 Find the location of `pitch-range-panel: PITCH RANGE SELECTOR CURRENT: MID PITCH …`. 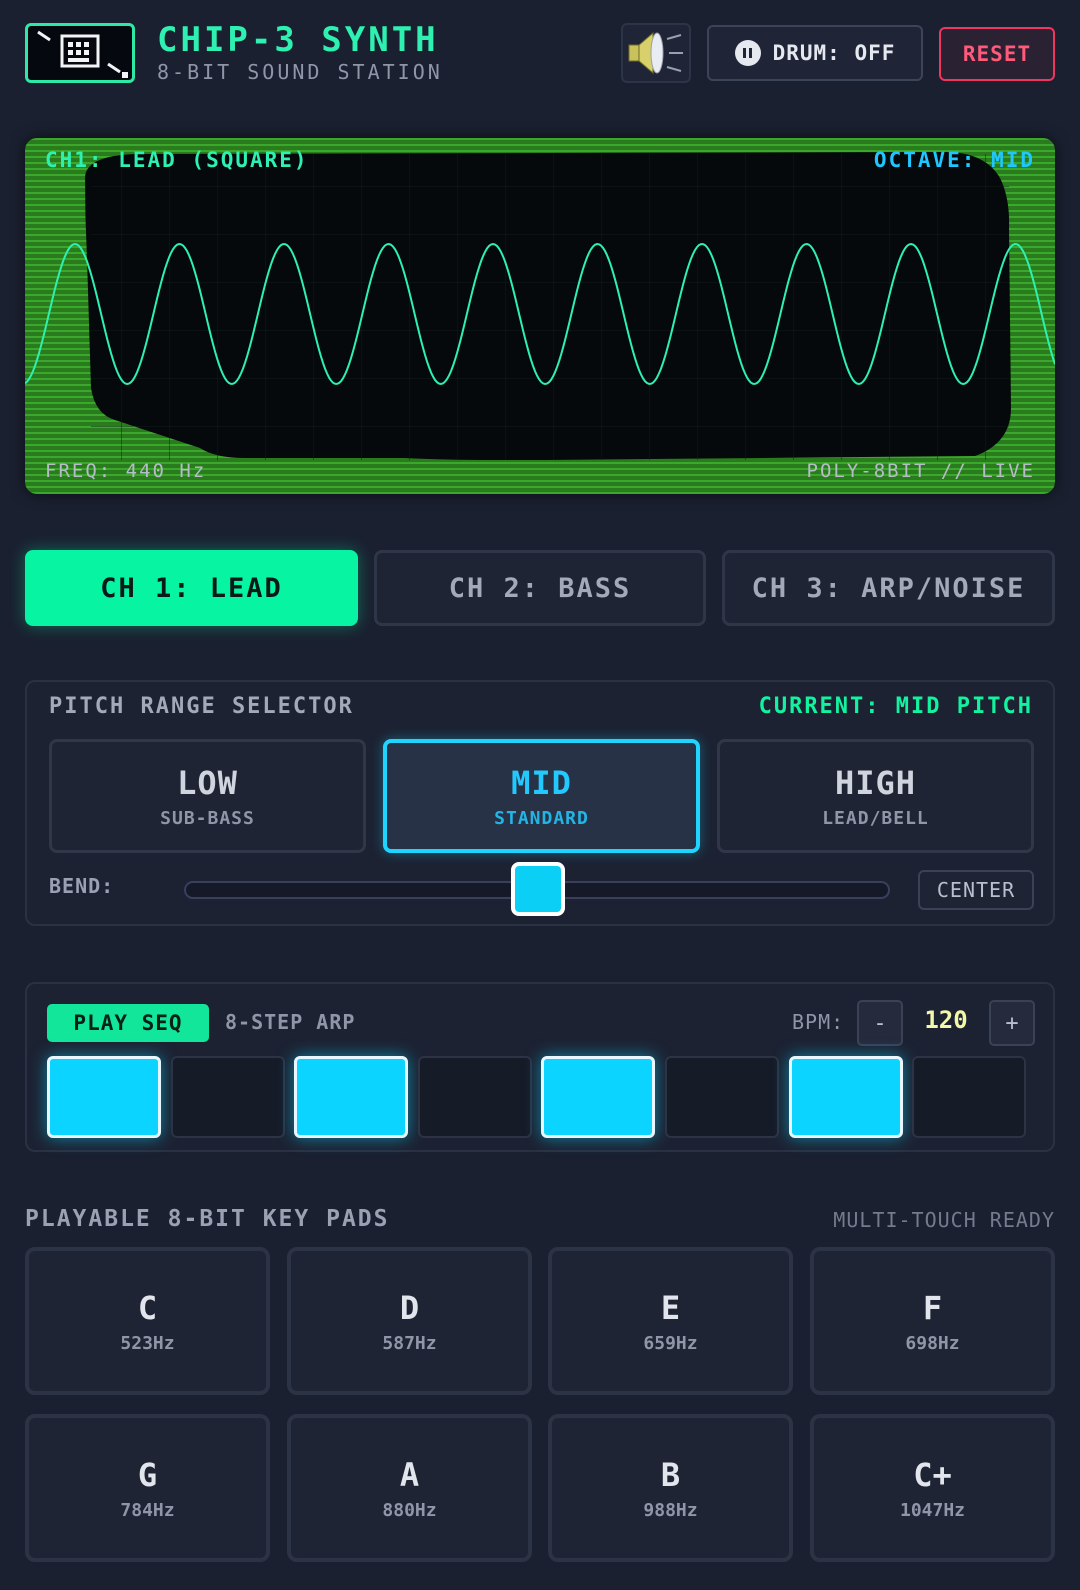

pitch-range-panel: PITCH RANGE SELECTOR CURRENT: MID PITCH … is located at coordinates (540, 803).